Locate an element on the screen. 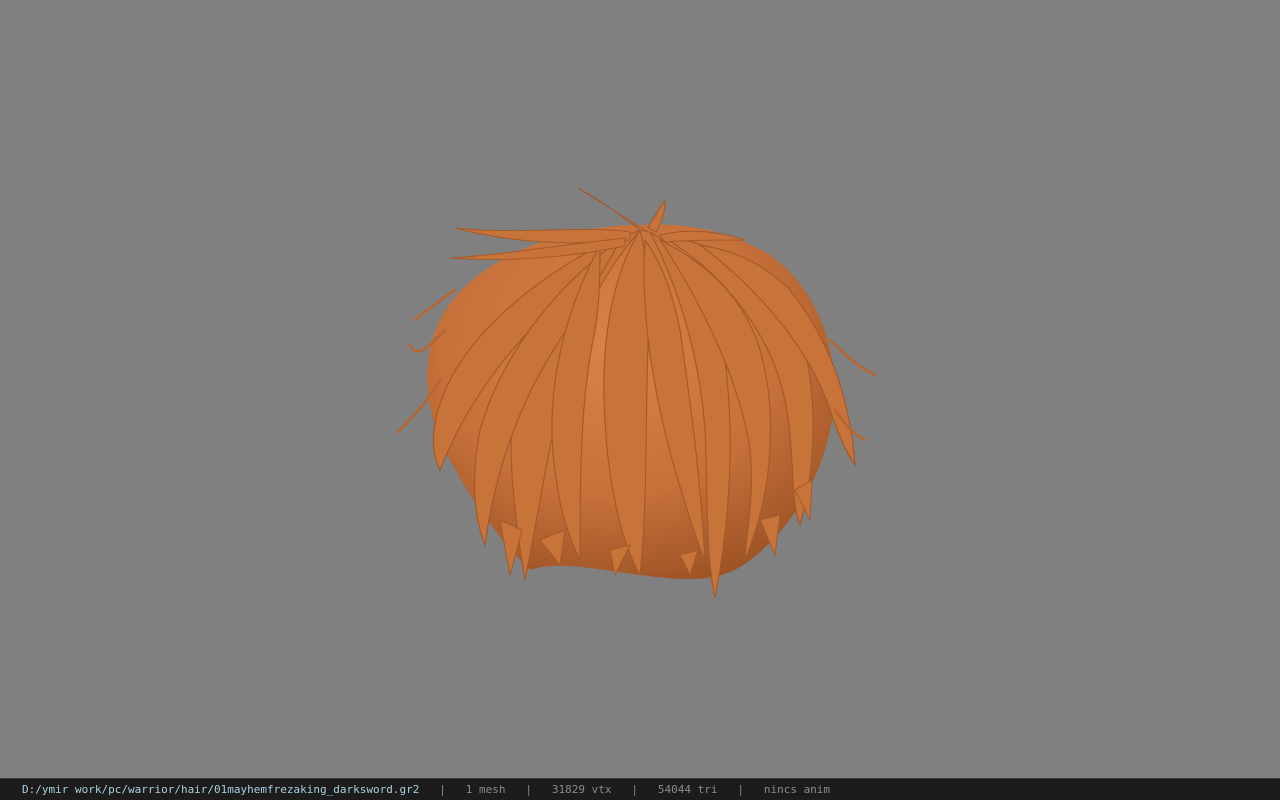  mesh-count: 1 mesh is located at coordinates (485, 789).